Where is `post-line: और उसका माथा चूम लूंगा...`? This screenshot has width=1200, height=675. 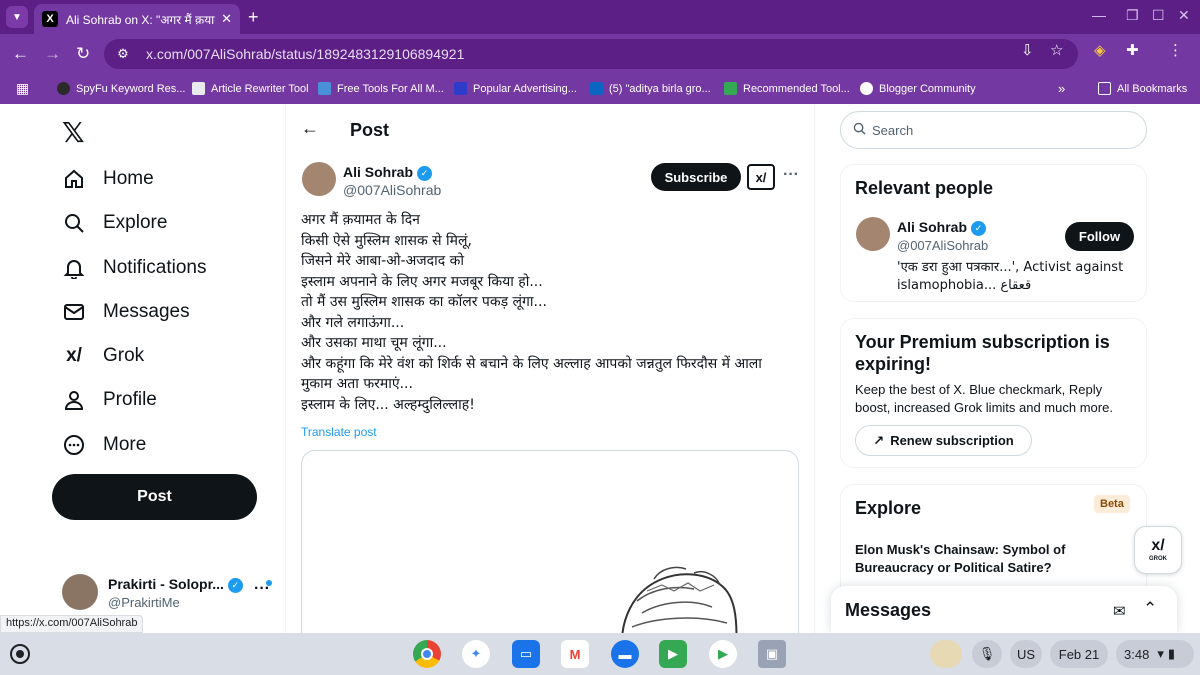
post-line: और उसका माथा चूम लूंगा... is located at coordinates (374, 343).